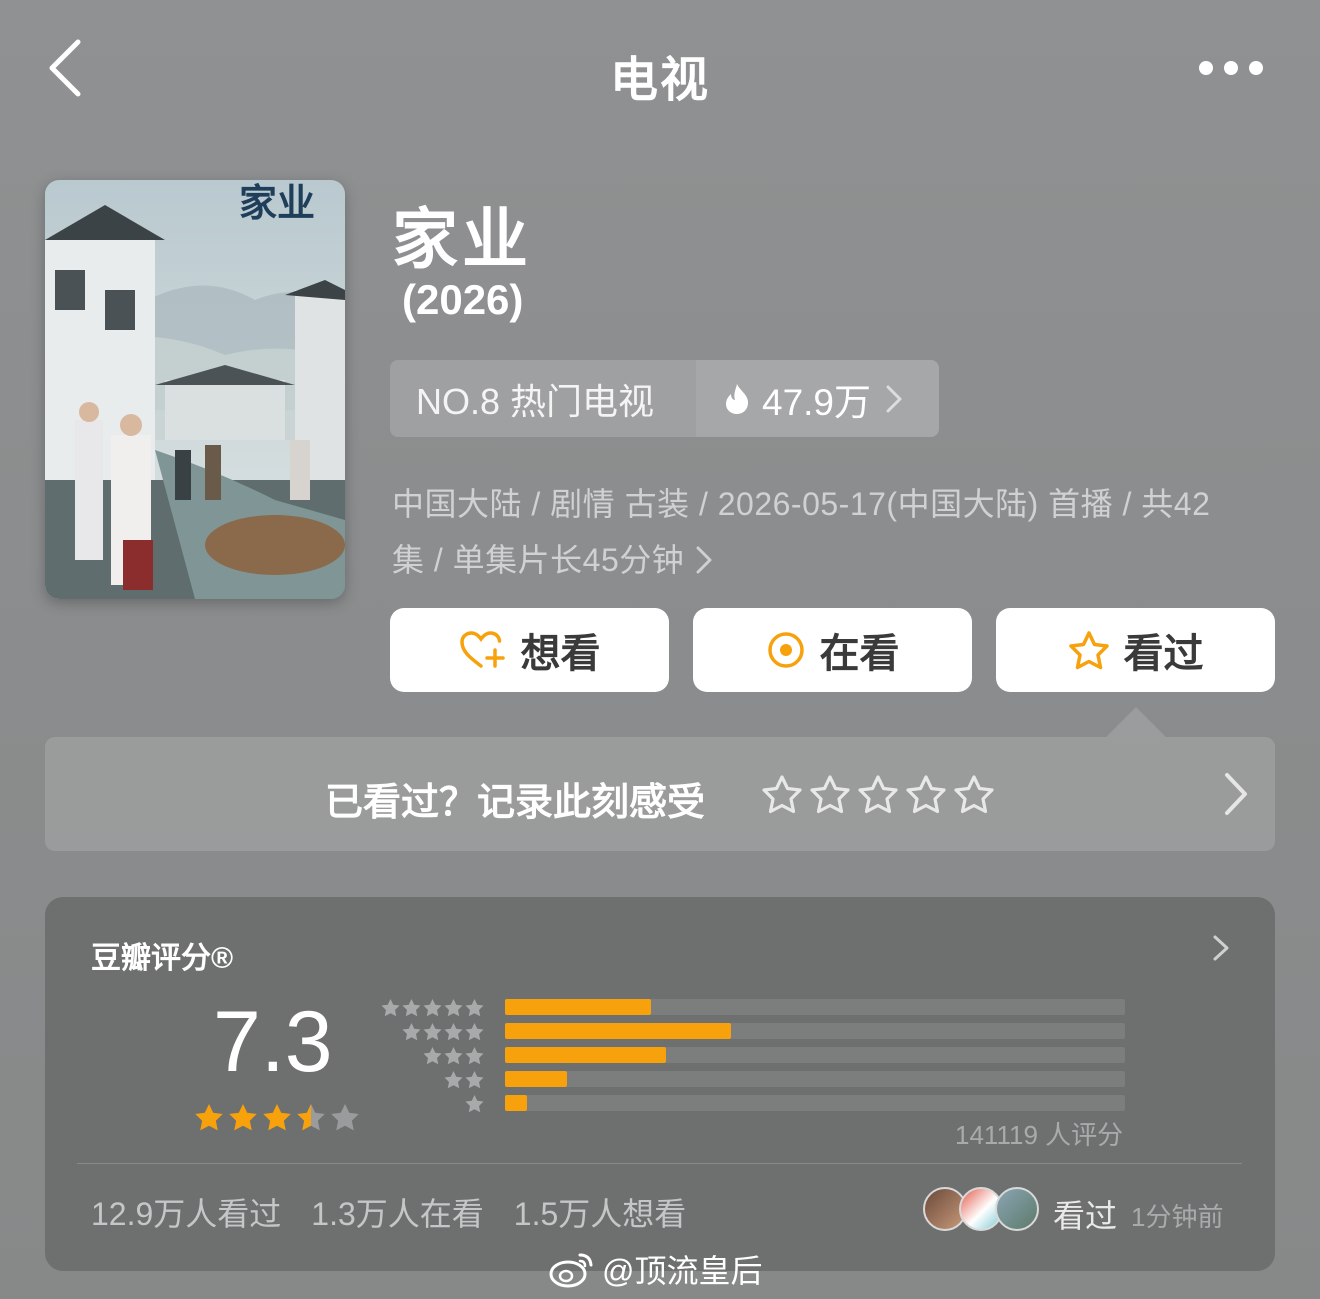  Describe the element at coordinates (859, 654) in the screenshot. I see `watching-label: 在看` at that location.